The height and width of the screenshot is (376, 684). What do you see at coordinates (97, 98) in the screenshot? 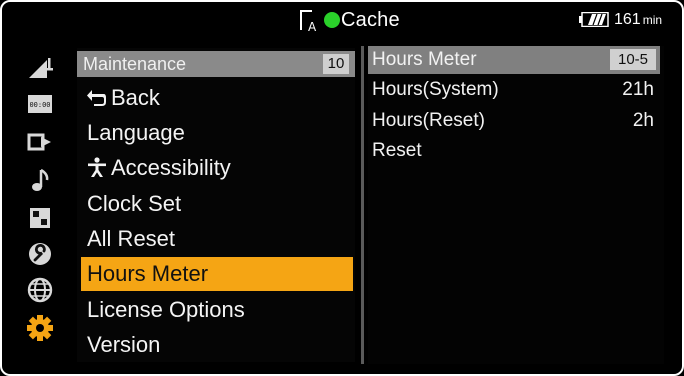
I see `back-arrow-icon` at bounding box center [97, 98].